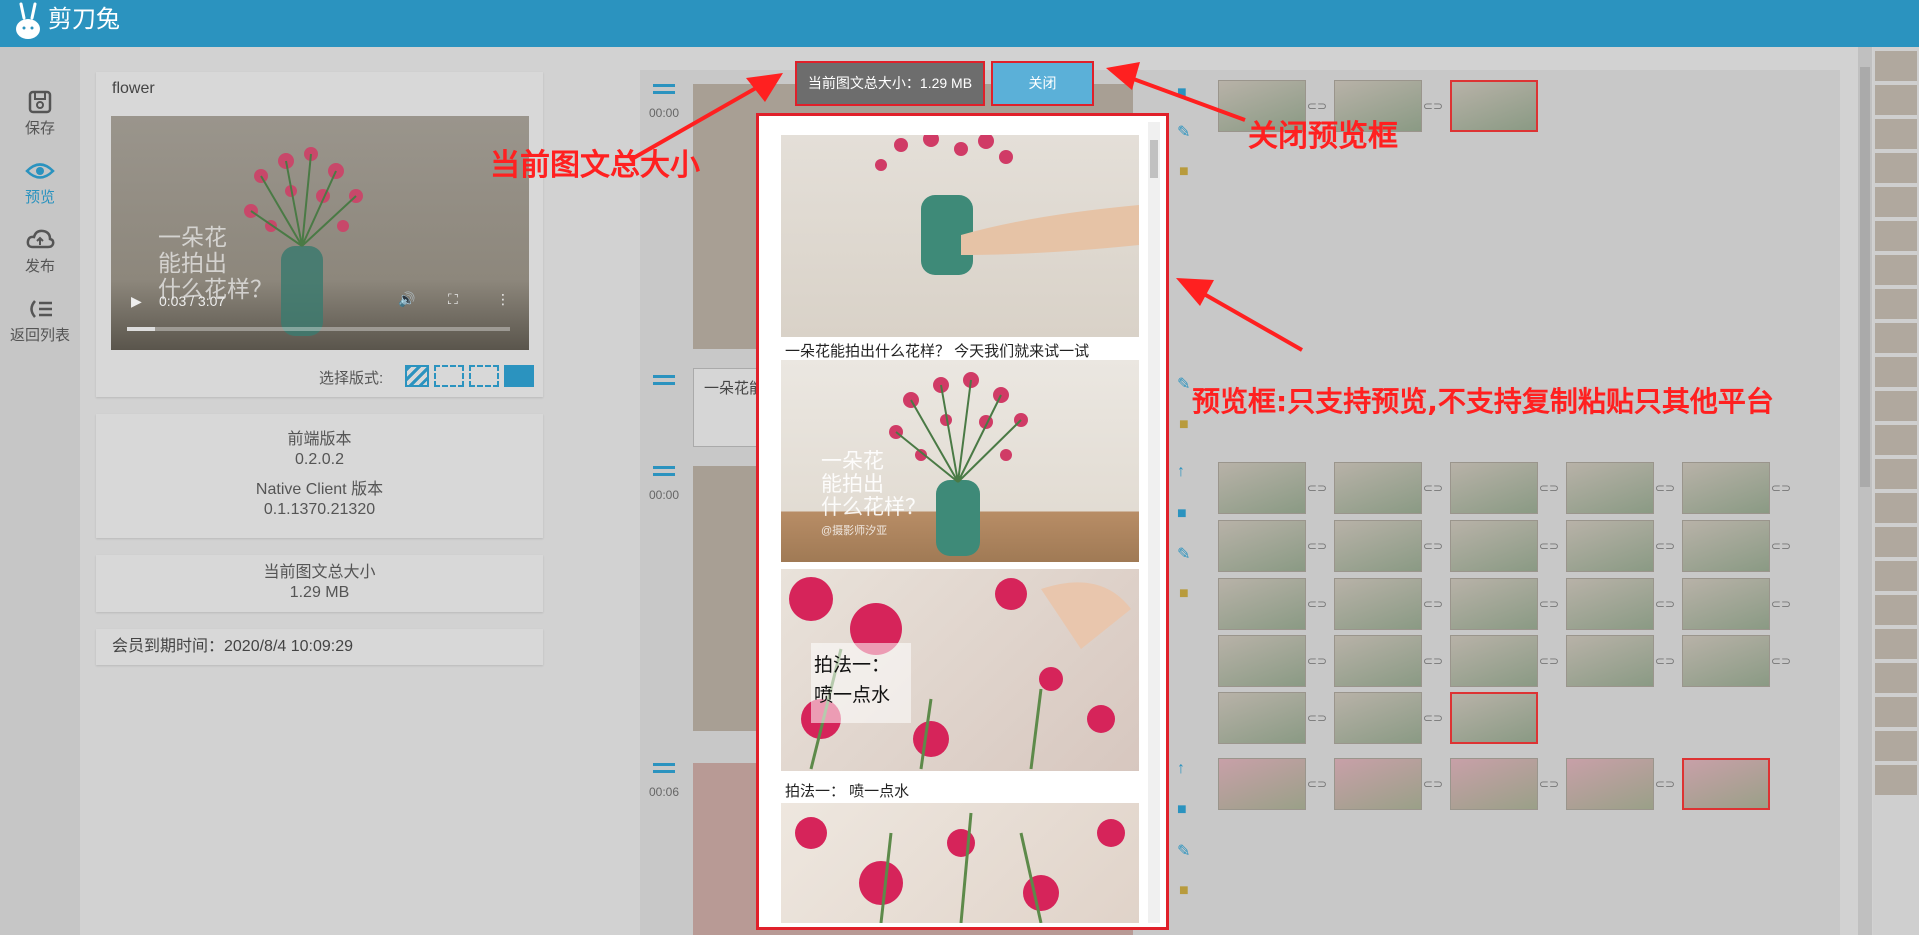  What do you see at coordinates (136, 301) in the screenshot?
I see `play-icon: ▶` at bounding box center [136, 301].